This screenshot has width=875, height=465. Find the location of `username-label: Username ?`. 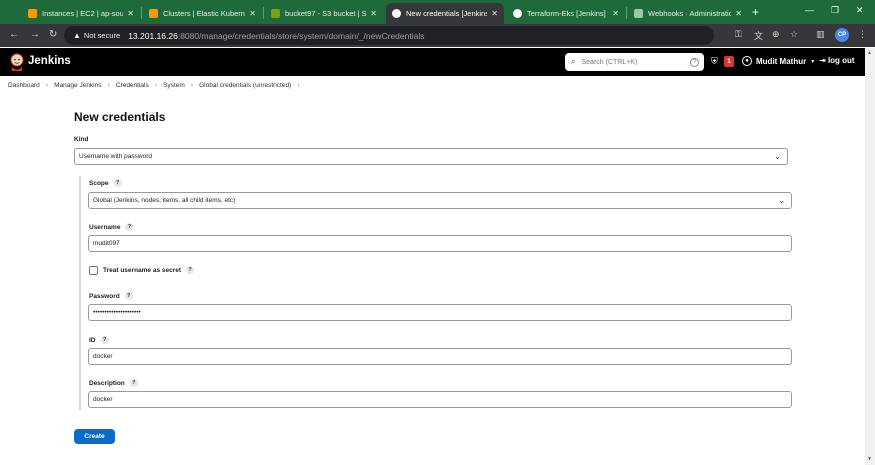

username-label: Username ? is located at coordinates (111, 227).